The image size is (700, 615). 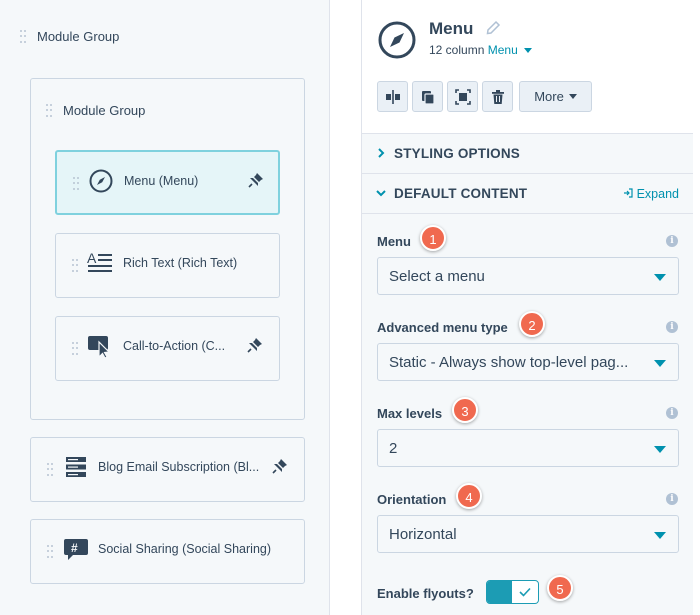 I want to click on hashtag-icon: #, so click(x=76, y=549).